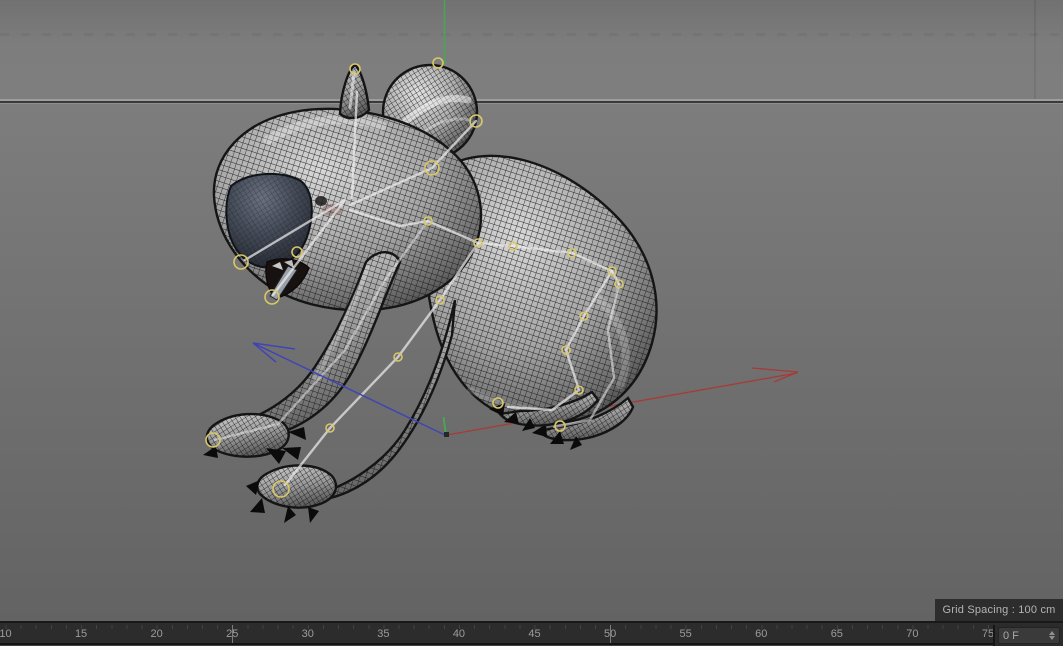 Image resolution: width=1063 pixels, height=646 pixels. What do you see at coordinates (459, 634) in the screenshot?
I see `ruler-frame-label: 40` at bounding box center [459, 634].